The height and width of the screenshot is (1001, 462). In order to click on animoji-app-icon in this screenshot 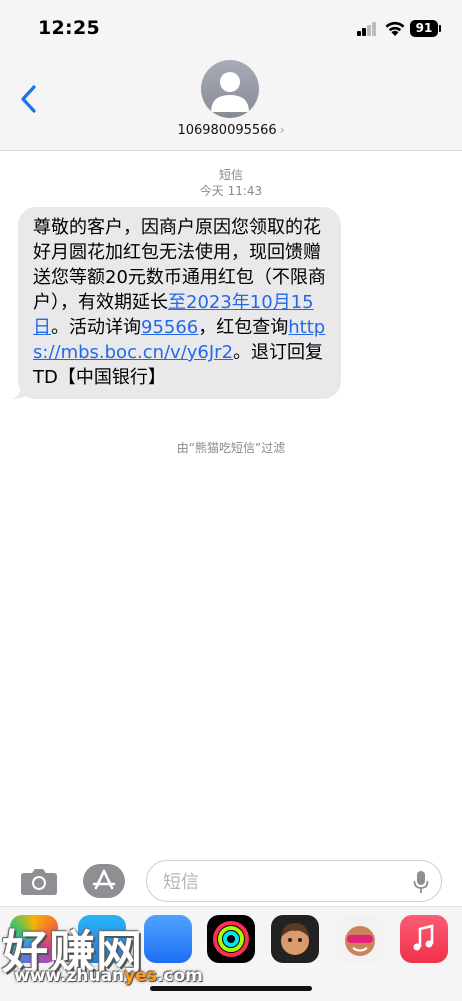, I will do `click(360, 939)`.